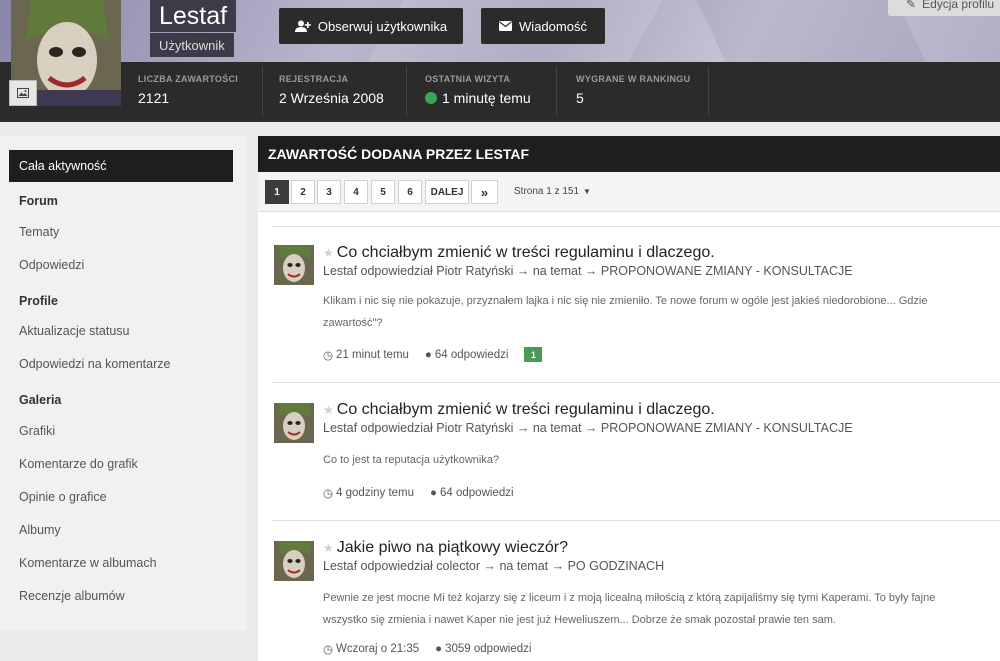 This screenshot has width=1000, height=661. I want to click on item-time: ◷ Wczoraj o 21:35, so click(371, 649).